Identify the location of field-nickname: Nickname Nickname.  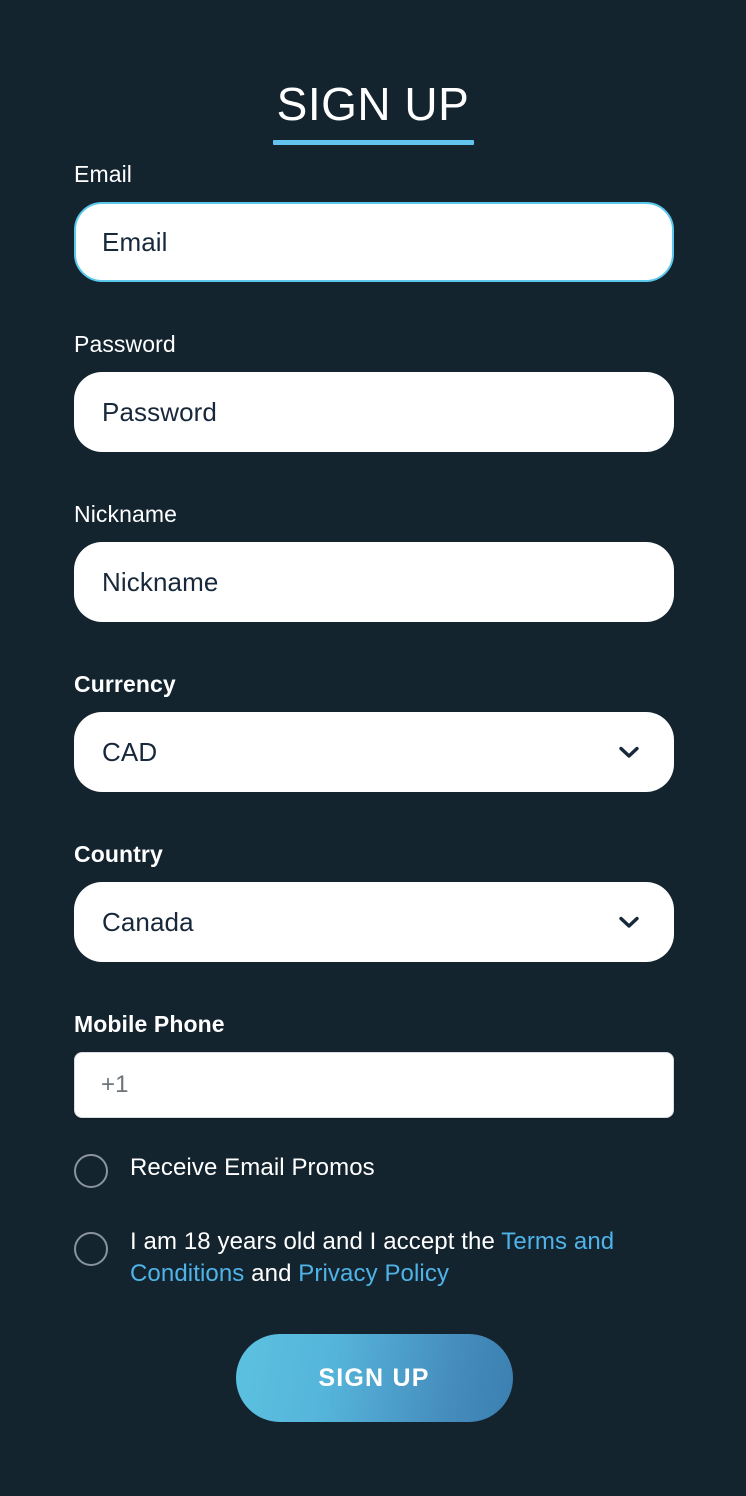
(374, 561).